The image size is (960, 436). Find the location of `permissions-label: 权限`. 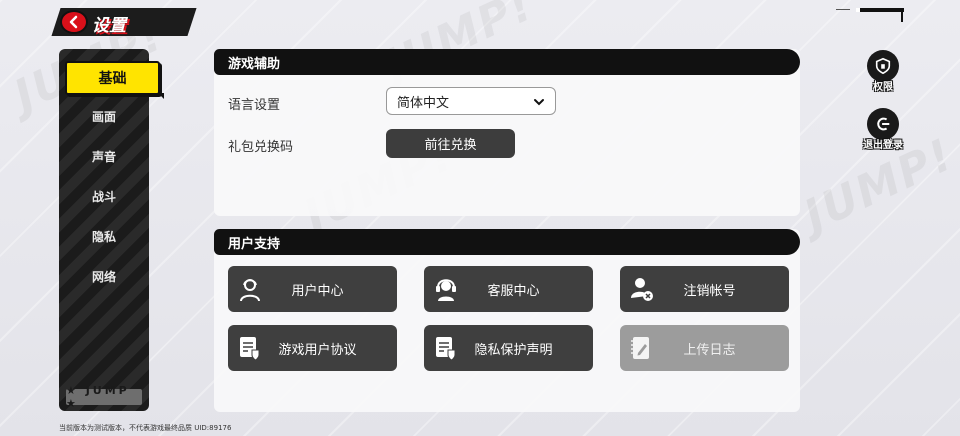

permissions-label: 权限 is located at coordinates (883, 87).